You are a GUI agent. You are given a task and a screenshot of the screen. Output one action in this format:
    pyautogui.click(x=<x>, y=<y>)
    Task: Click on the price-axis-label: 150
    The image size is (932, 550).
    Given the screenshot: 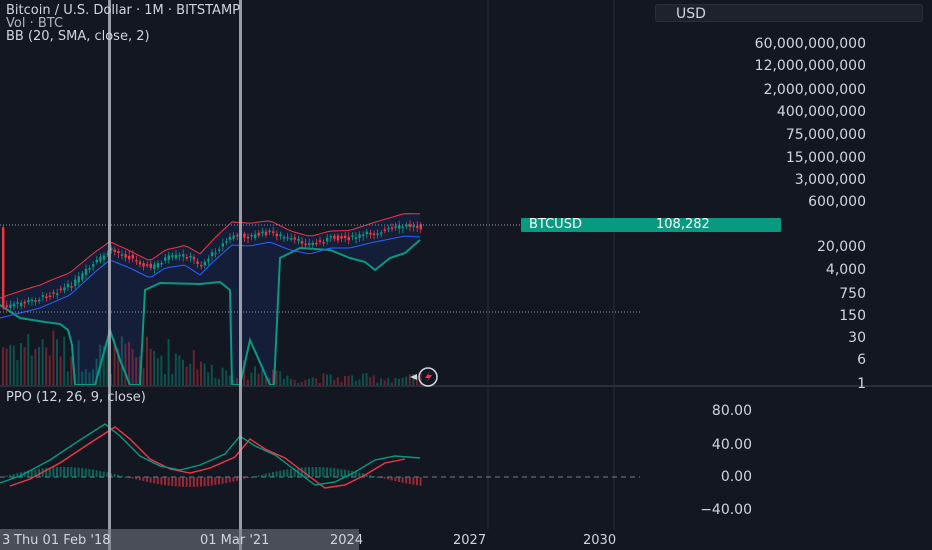 What is the action you would take?
    pyautogui.click(x=852, y=316)
    